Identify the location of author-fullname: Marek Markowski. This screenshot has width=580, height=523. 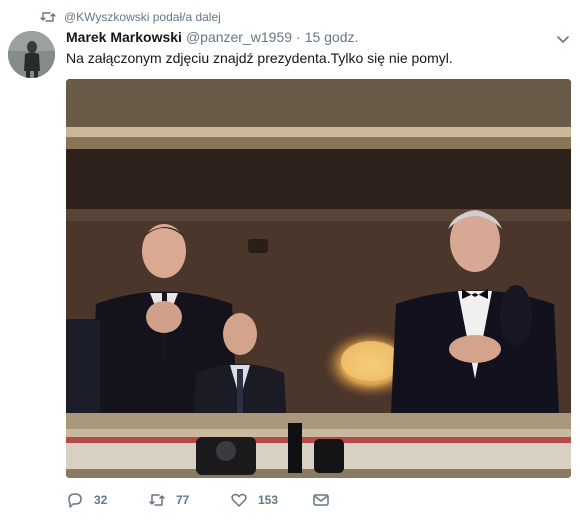
(124, 37).